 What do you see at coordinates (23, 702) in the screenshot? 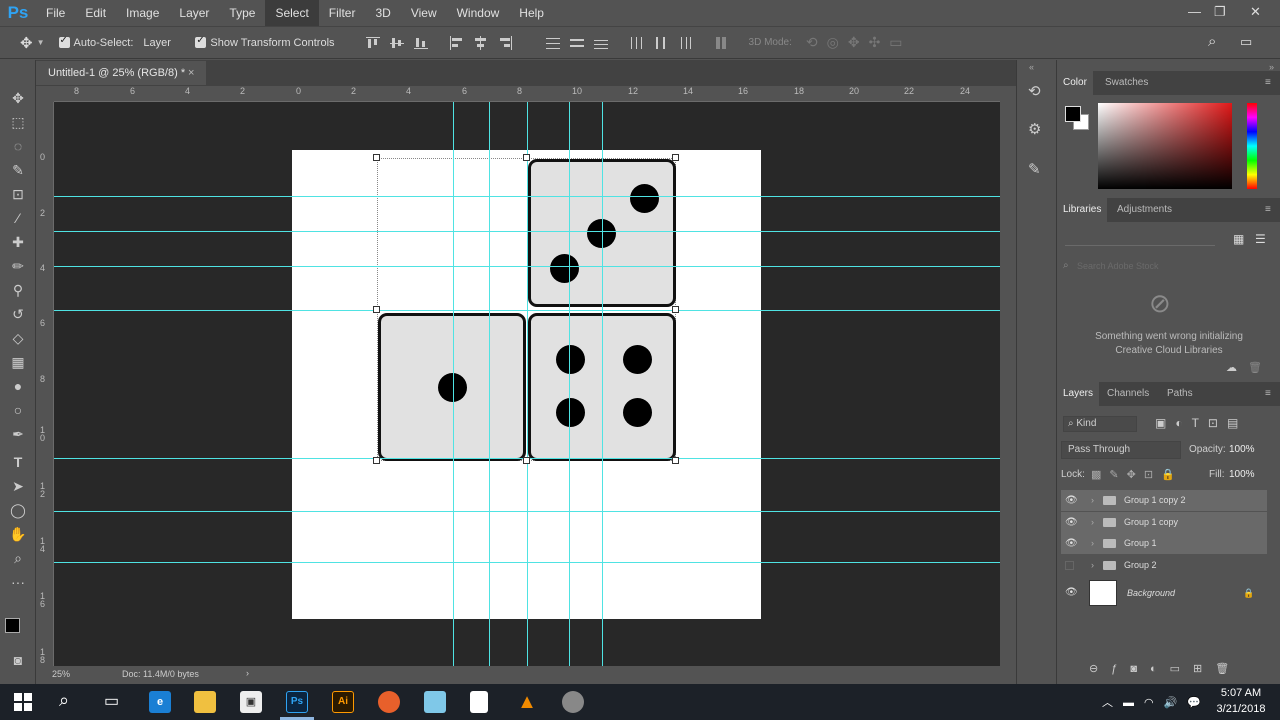
I see `windows-start-icon` at bounding box center [23, 702].